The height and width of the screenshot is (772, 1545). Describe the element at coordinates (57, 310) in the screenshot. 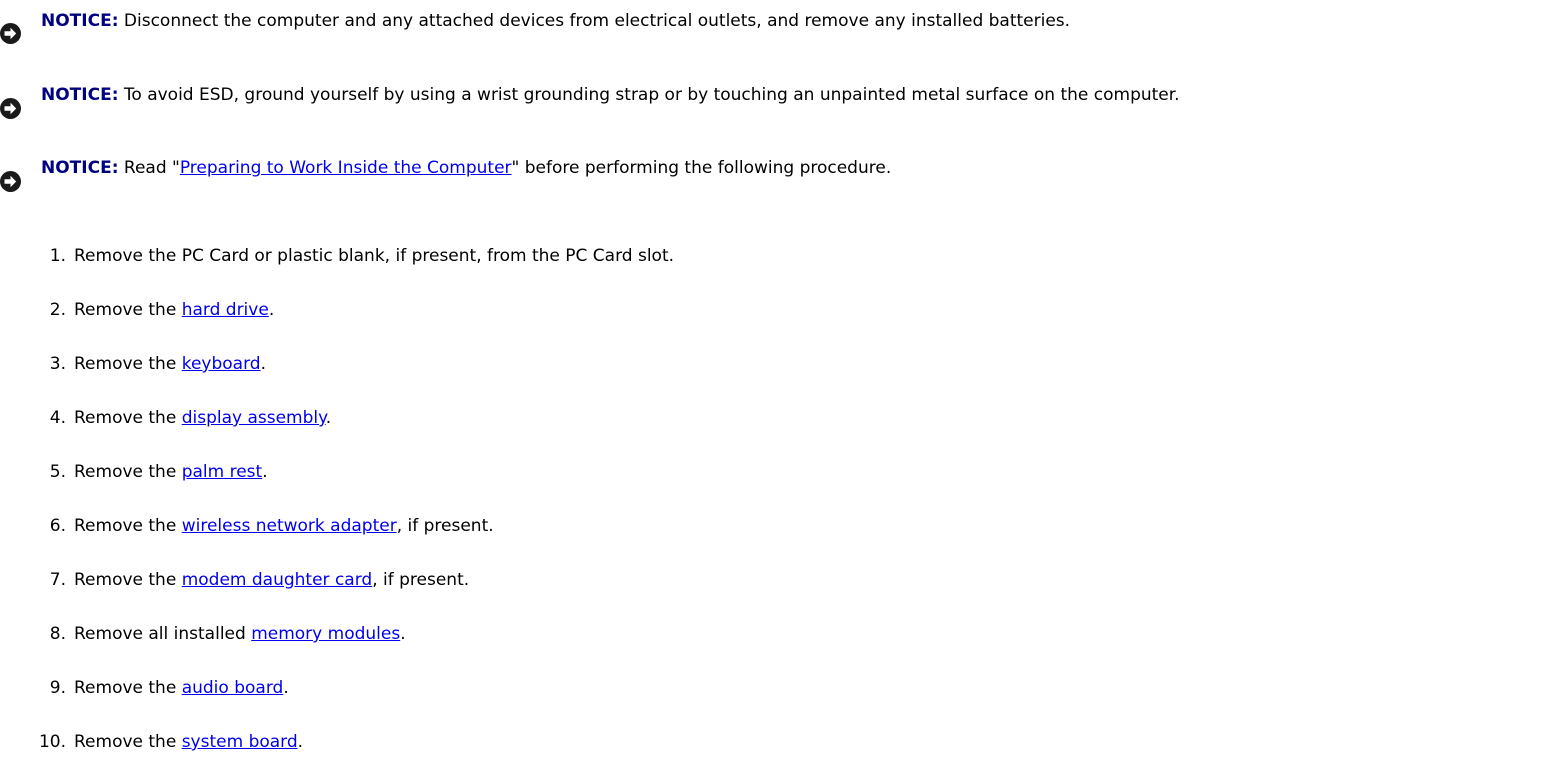

I see `step-number: 2.` at that location.